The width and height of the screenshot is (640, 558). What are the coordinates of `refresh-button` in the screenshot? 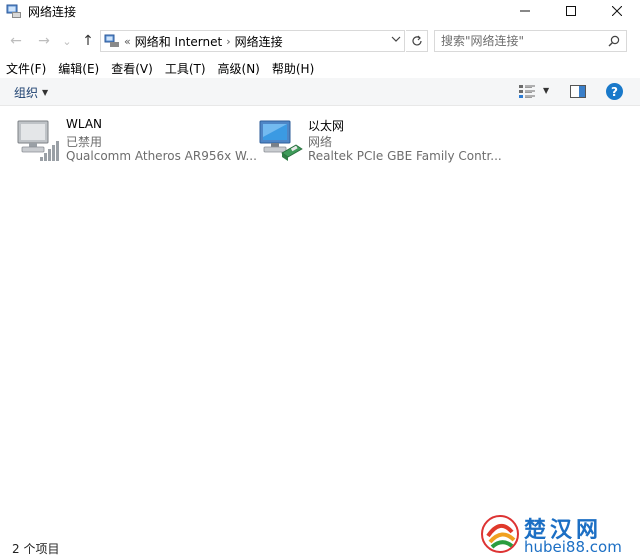 It's located at (417, 41).